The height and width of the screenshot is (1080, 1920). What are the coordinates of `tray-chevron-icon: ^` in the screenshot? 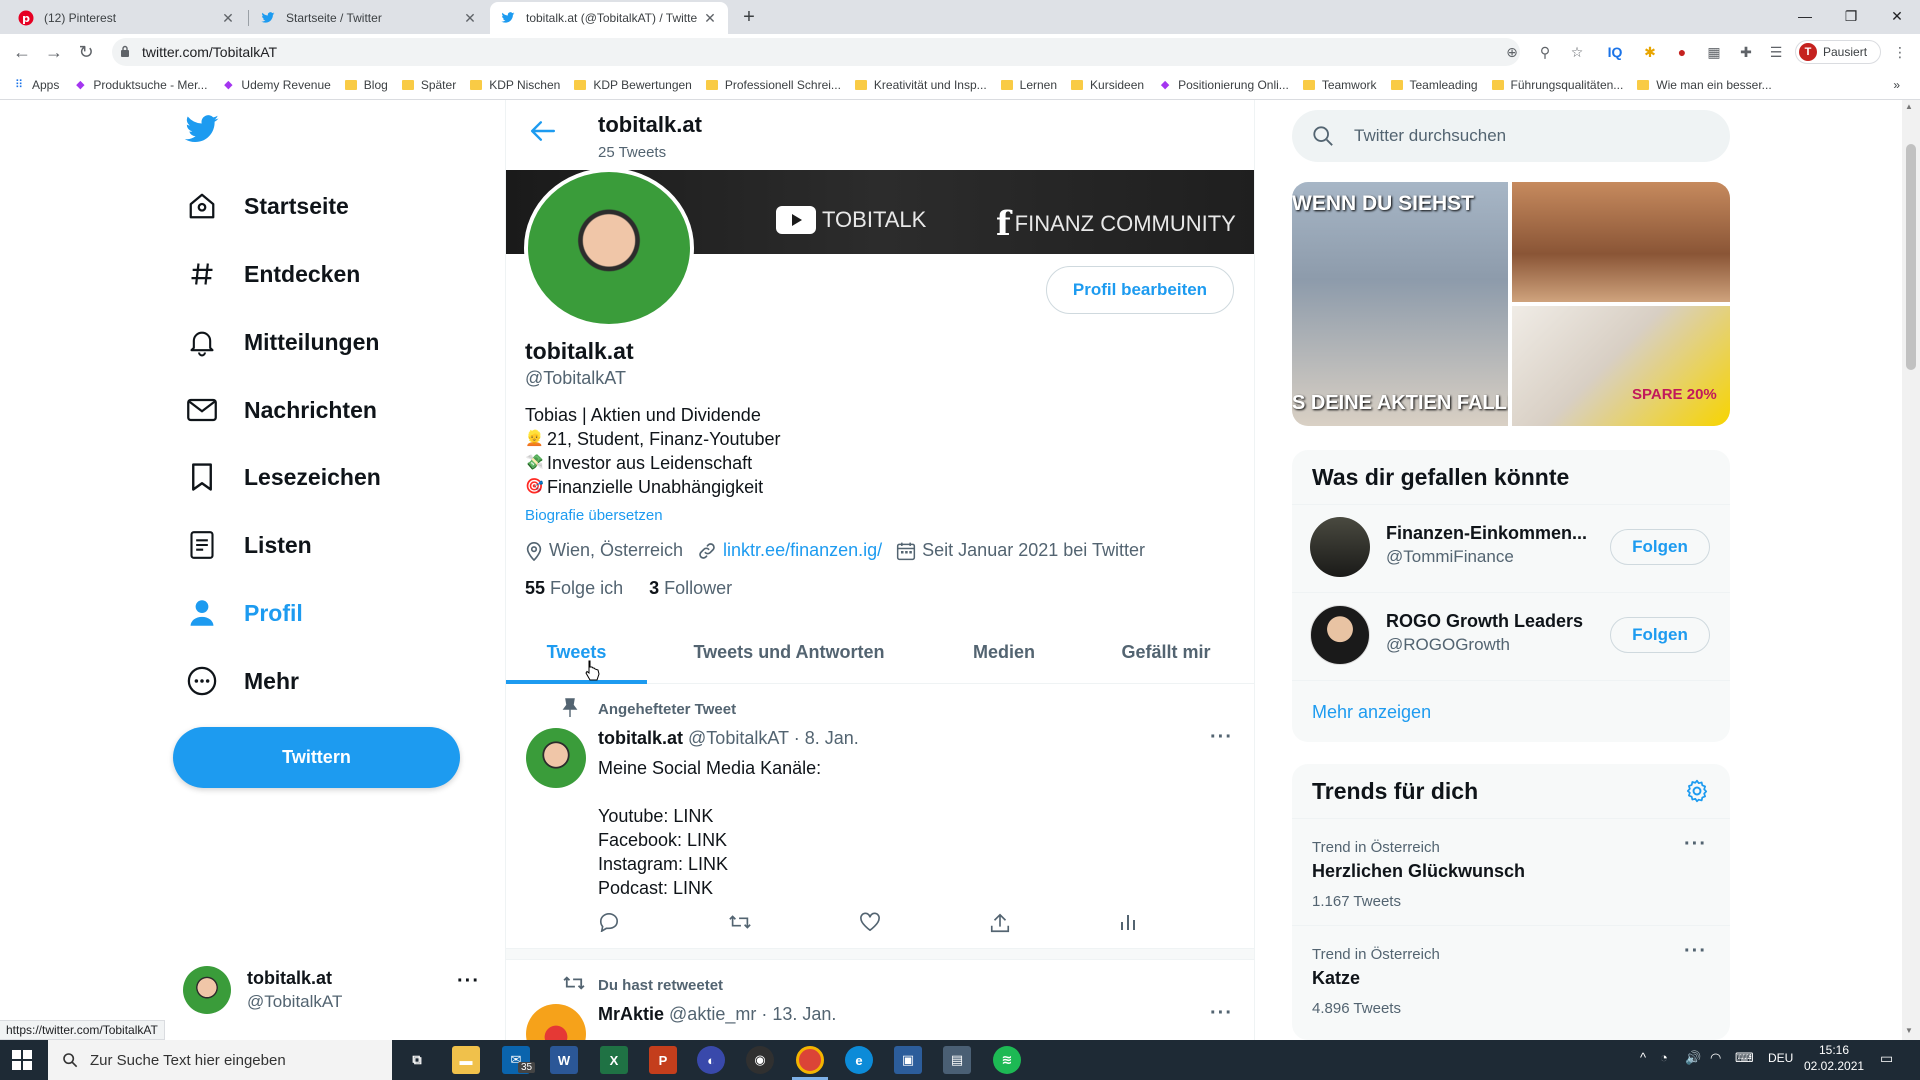 It's located at (1643, 1057).